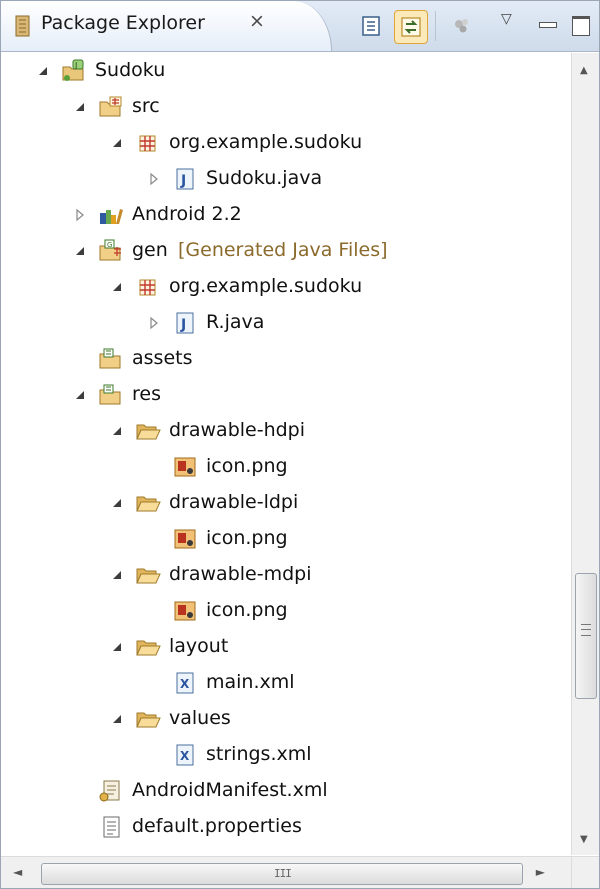 The height and width of the screenshot is (889, 600). What do you see at coordinates (150, 250) in the screenshot?
I see `tree-item-label: gen` at bounding box center [150, 250].